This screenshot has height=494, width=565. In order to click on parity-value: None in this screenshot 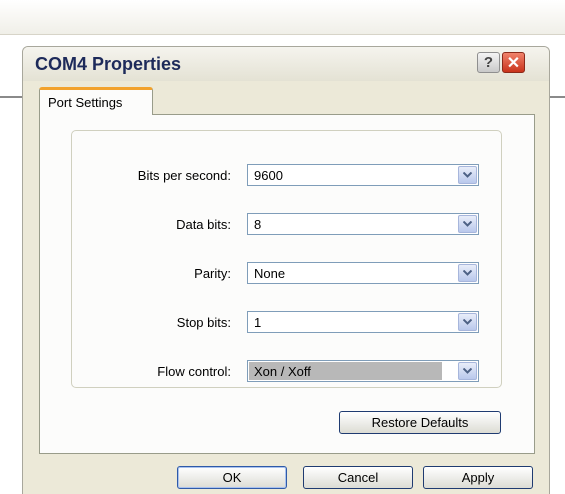, I will do `click(270, 273)`.